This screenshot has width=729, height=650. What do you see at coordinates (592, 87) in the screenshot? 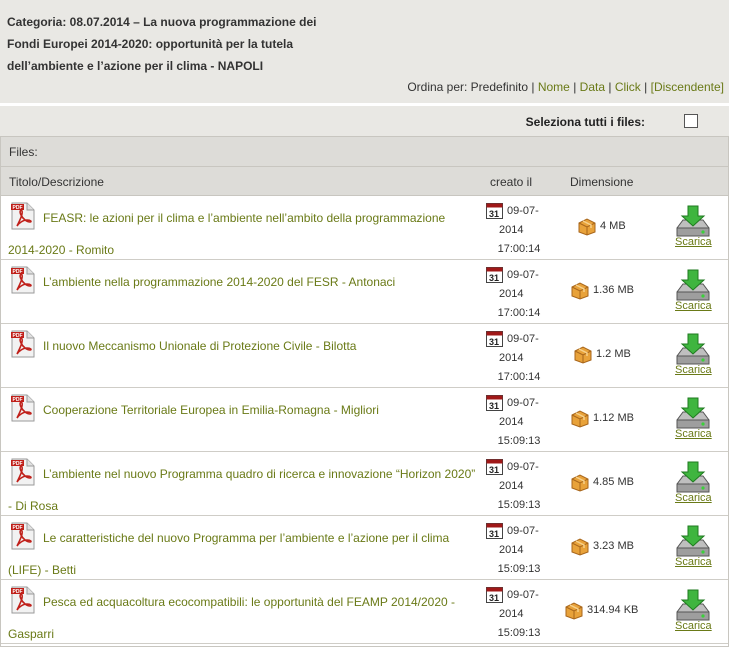
I see `sort-by-date-link: Data` at bounding box center [592, 87].